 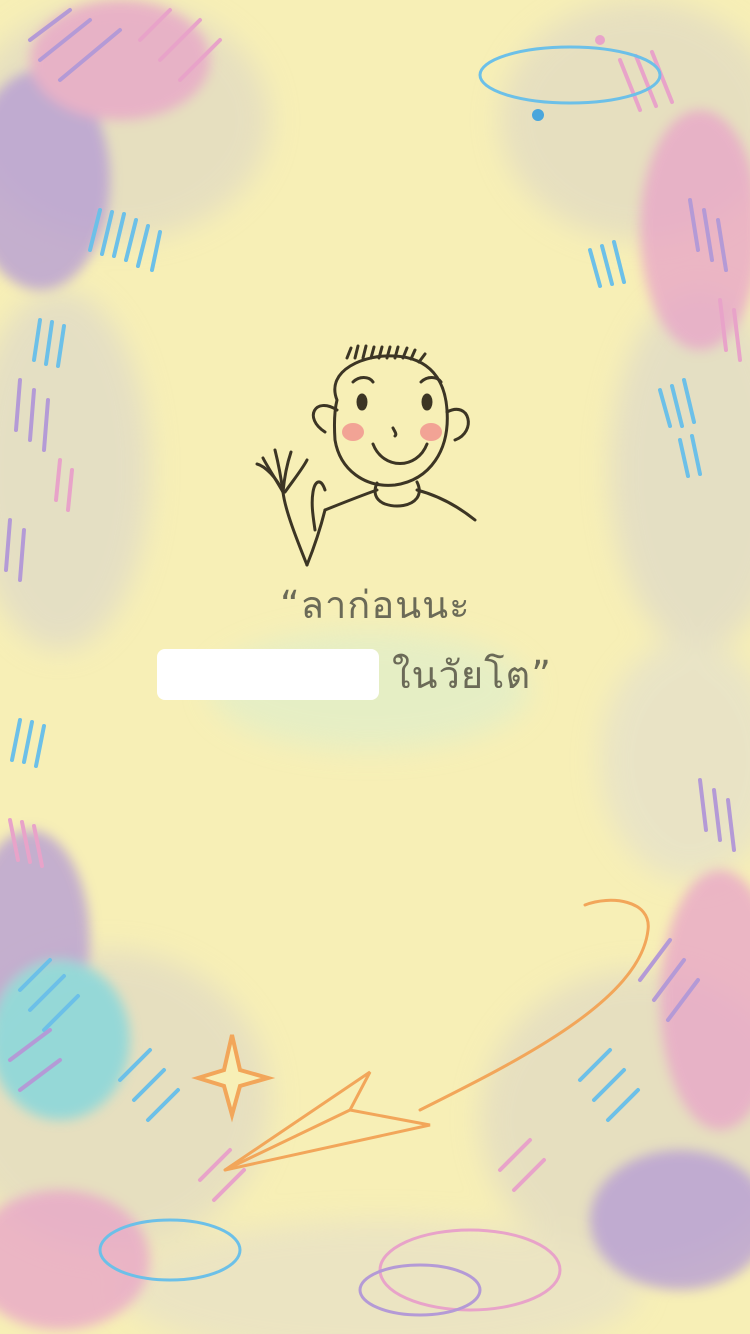 I want to click on farewell-message-line2: ในวัยโต”, so click(x=472, y=675).